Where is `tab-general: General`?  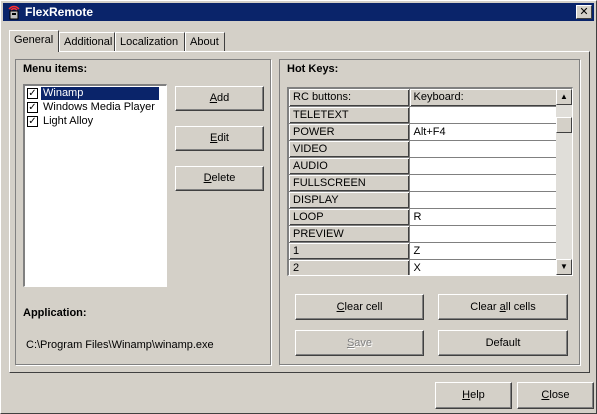
tab-general: General is located at coordinates (34, 41).